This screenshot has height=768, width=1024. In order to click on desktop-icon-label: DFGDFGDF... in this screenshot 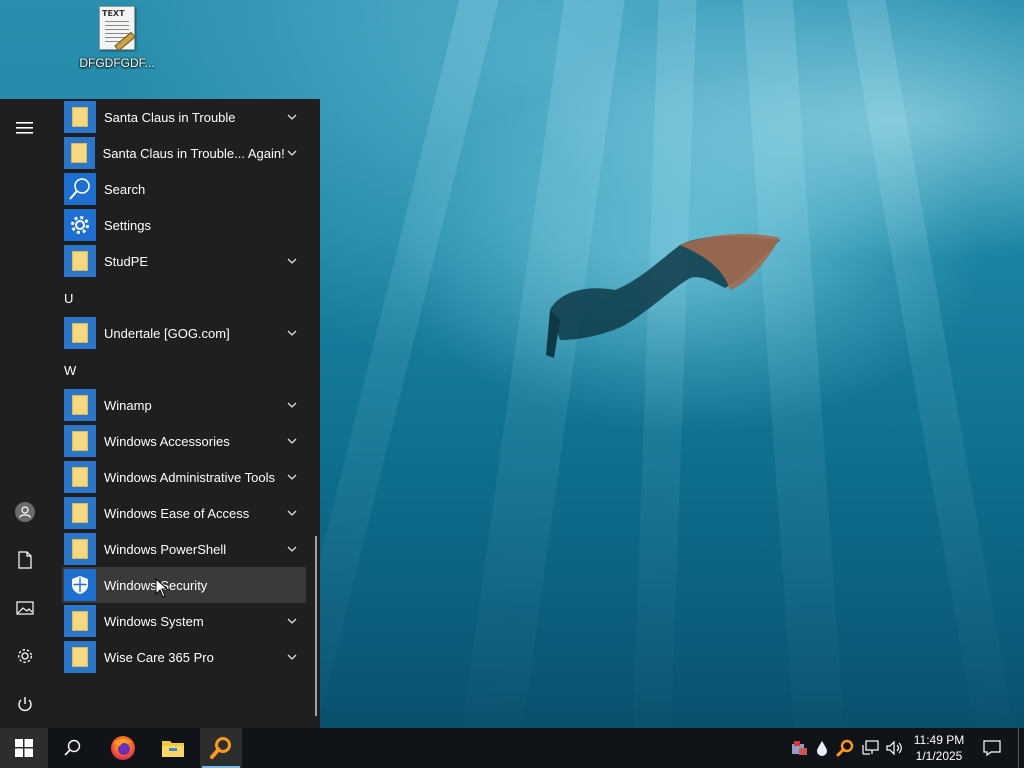, I will do `click(117, 63)`.